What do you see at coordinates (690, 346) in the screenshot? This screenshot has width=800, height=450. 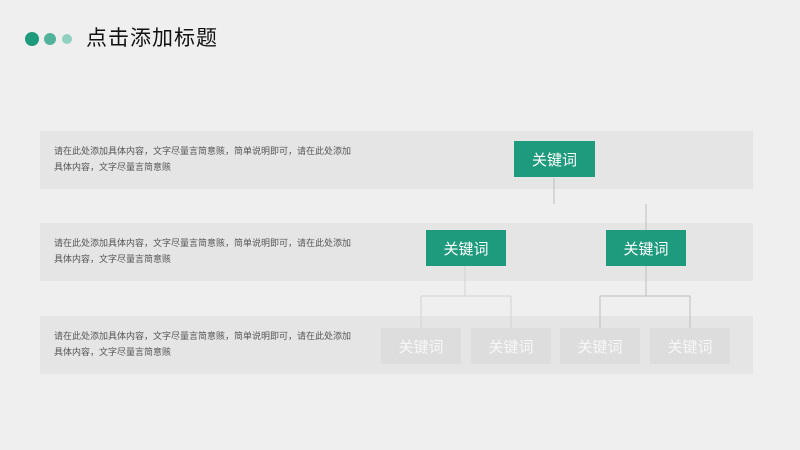 I see `keyword-box-bottom-4: 关键词` at bounding box center [690, 346].